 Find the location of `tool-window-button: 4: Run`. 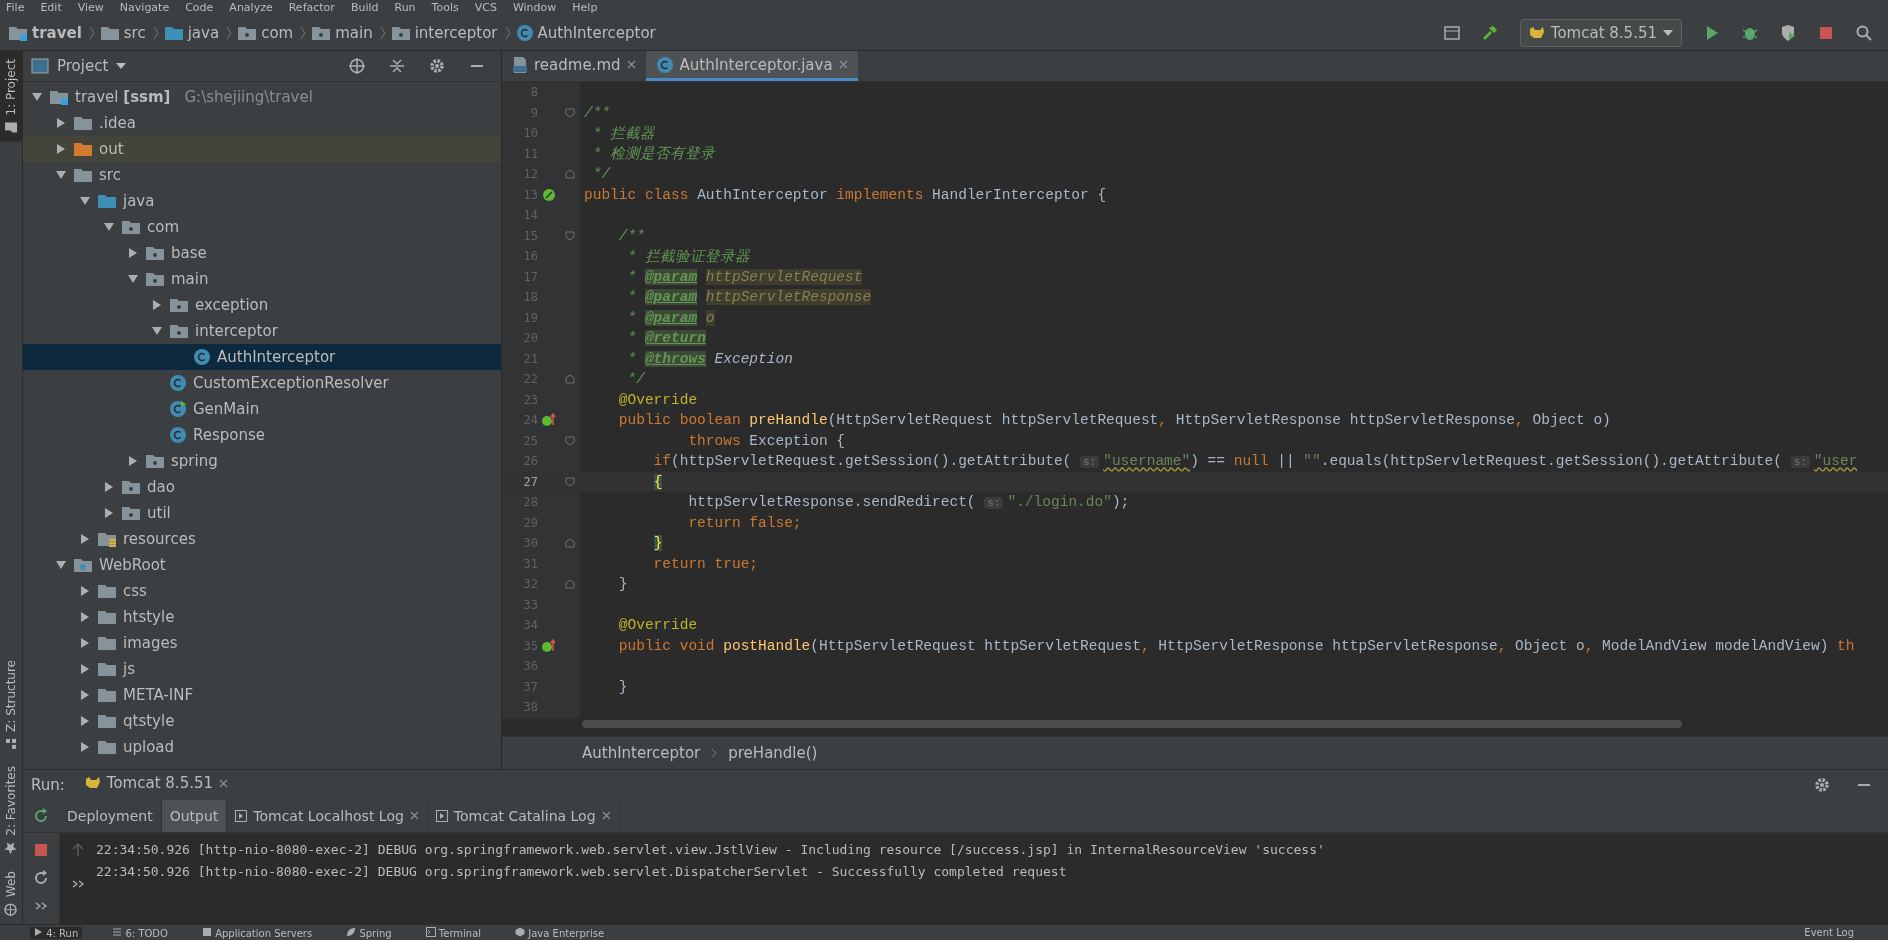

tool-window-button: 4: Run is located at coordinates (56, 932).